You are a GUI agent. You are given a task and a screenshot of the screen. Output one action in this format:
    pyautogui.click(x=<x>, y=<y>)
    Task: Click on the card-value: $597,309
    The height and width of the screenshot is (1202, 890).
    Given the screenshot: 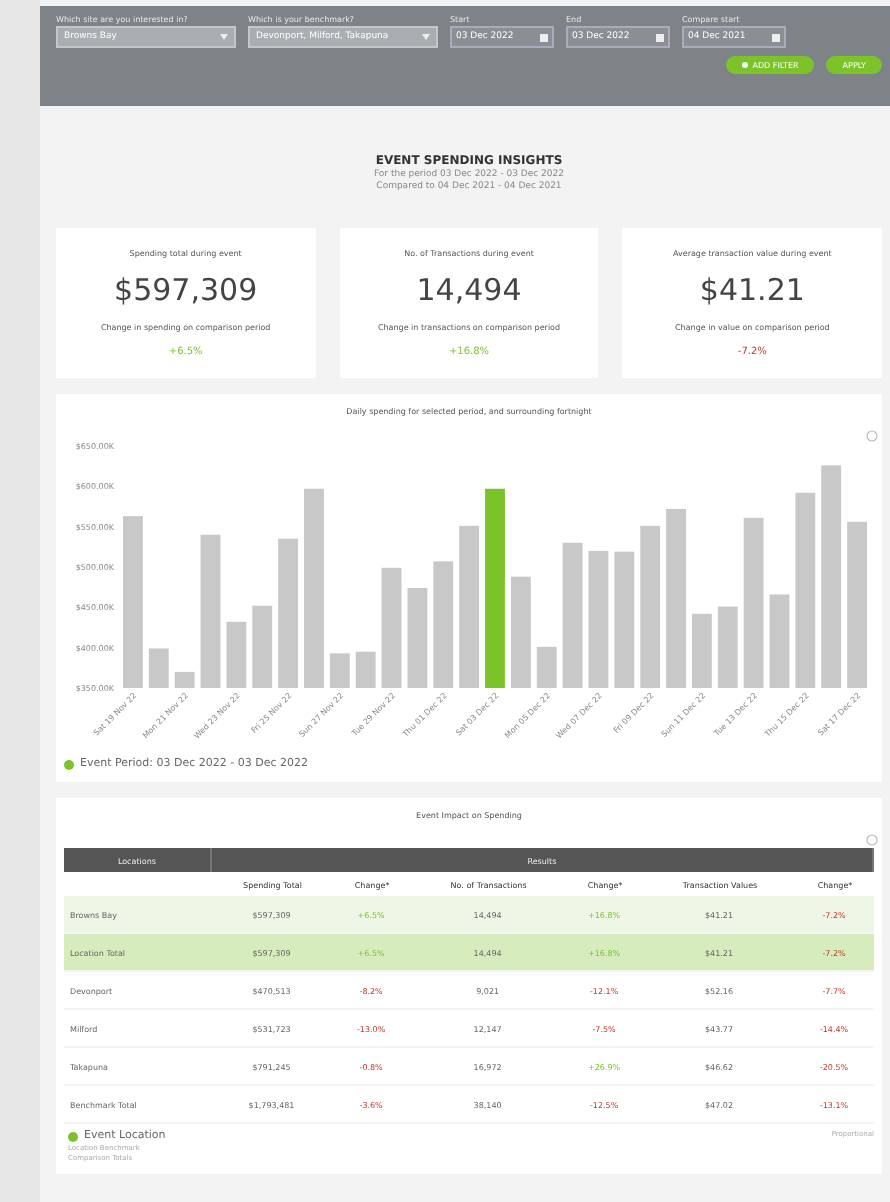 What is the action you would take?
    pyautogui.click(x=186, y=290)
    